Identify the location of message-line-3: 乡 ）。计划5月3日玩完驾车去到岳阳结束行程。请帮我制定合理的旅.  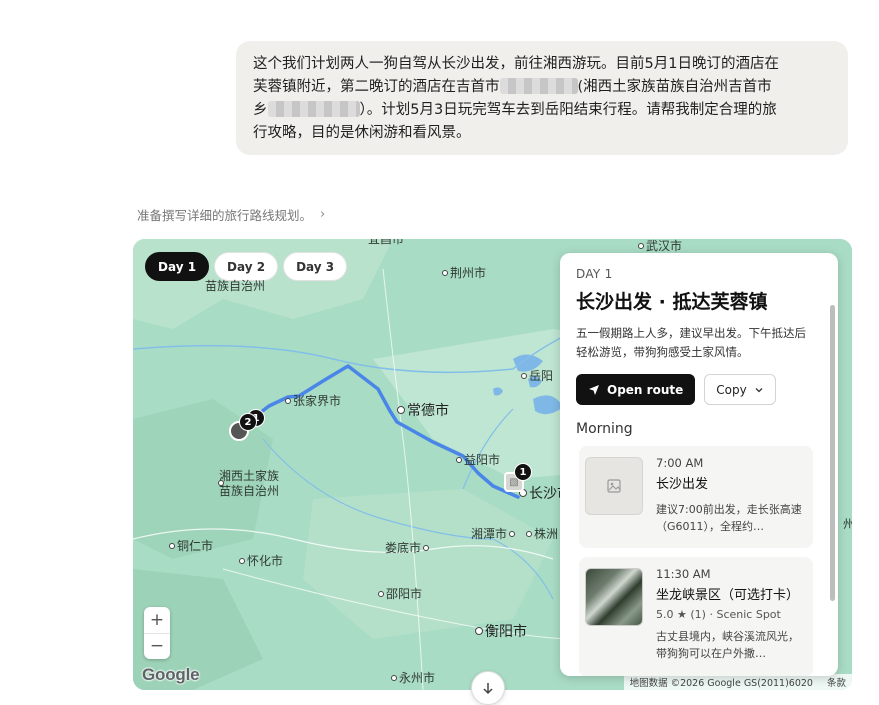
(542, 110).